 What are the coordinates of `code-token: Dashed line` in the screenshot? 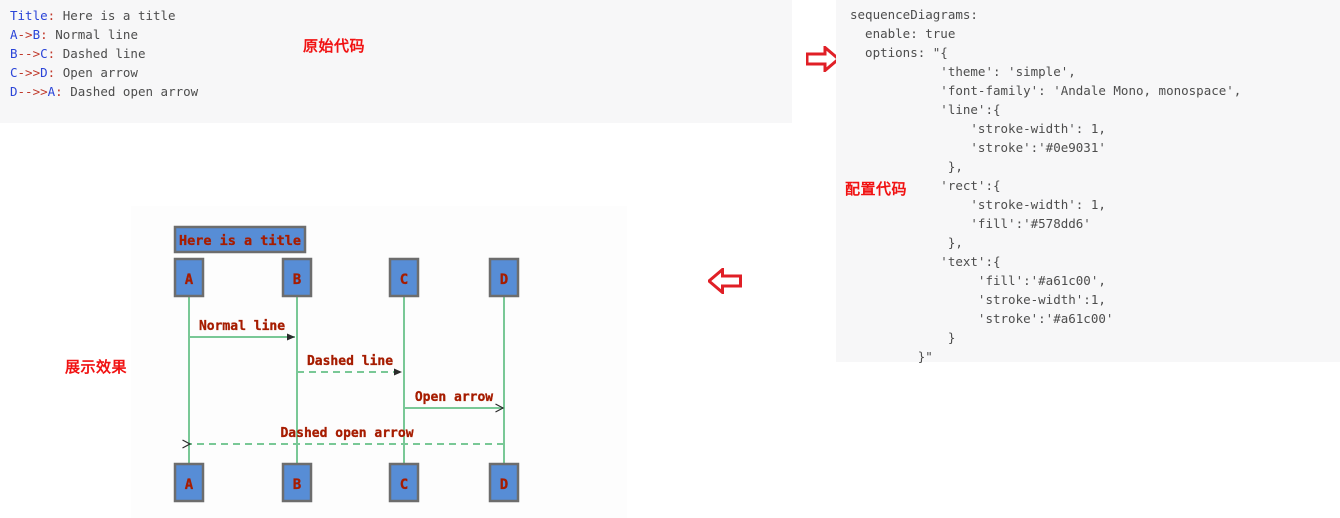 It's located at (104, 53).